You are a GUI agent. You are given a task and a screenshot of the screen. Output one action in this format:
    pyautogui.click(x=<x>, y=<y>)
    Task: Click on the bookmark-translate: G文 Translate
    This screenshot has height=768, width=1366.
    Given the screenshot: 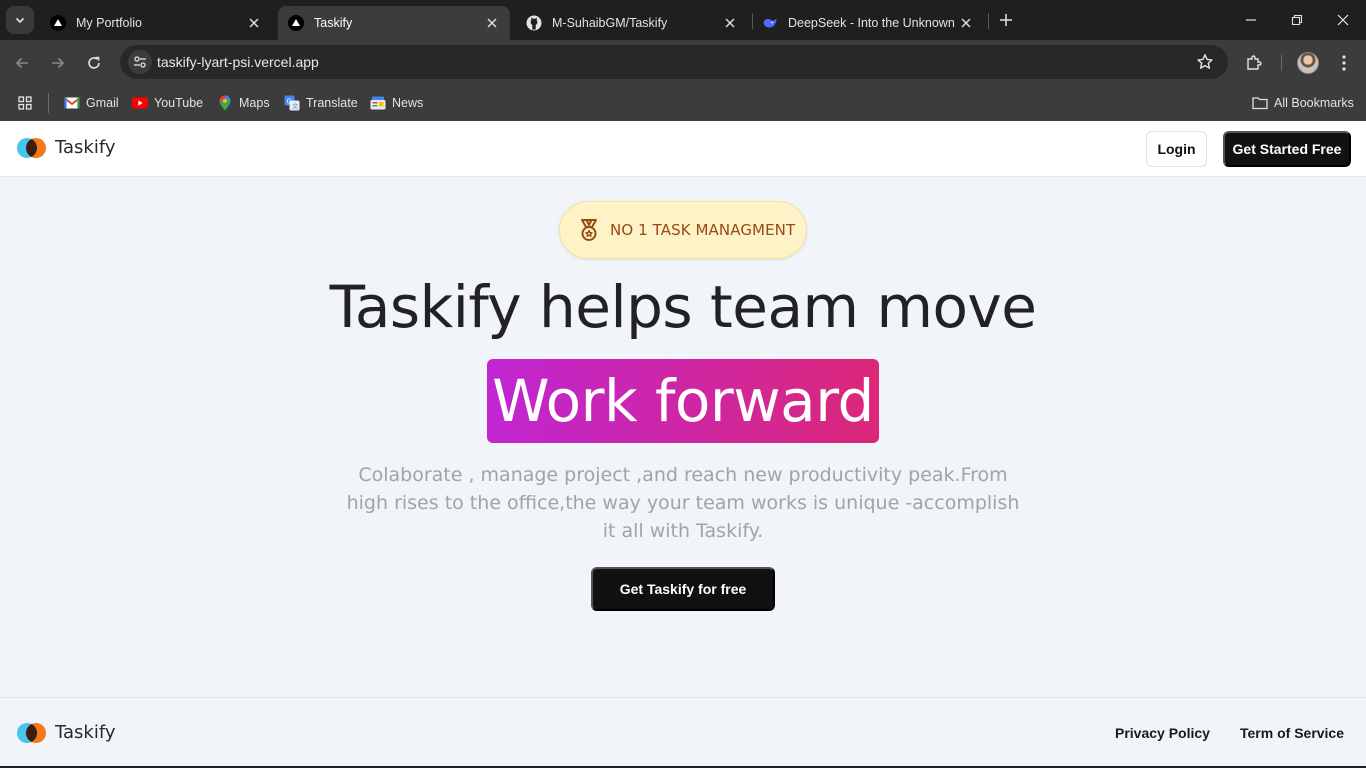 What is the action you would take?
    pyautogui.click(x=321, y=103)
    